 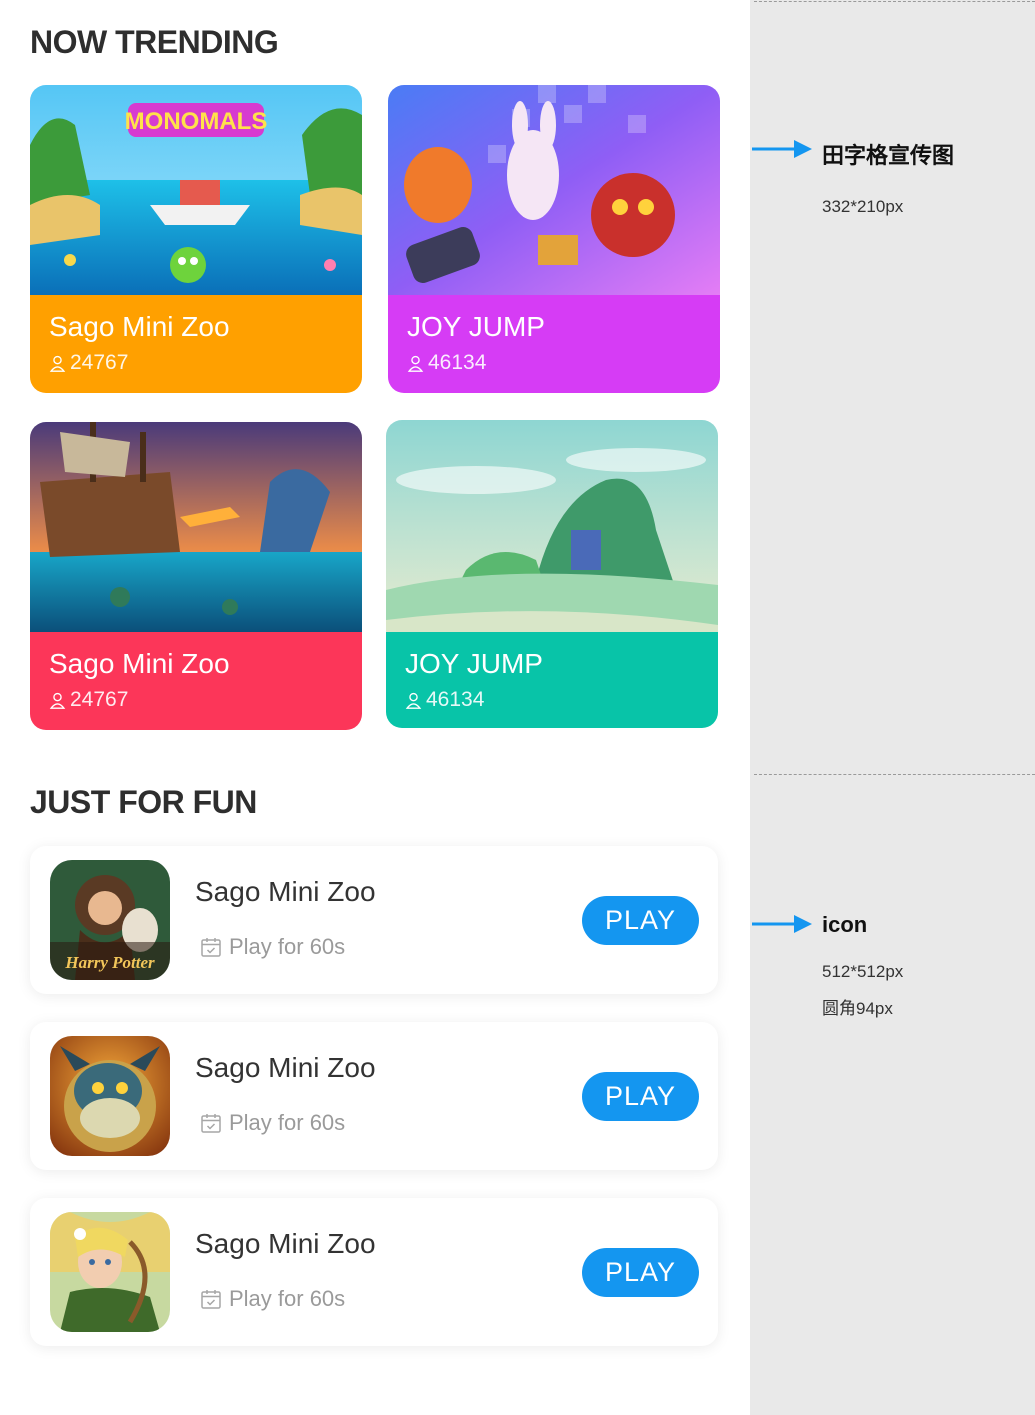 What do you see at coordinates (143, 802) in the screenshot?
I see `just-for-fun-heading: JUST FOR FUN` at bounding box center [143, 802].